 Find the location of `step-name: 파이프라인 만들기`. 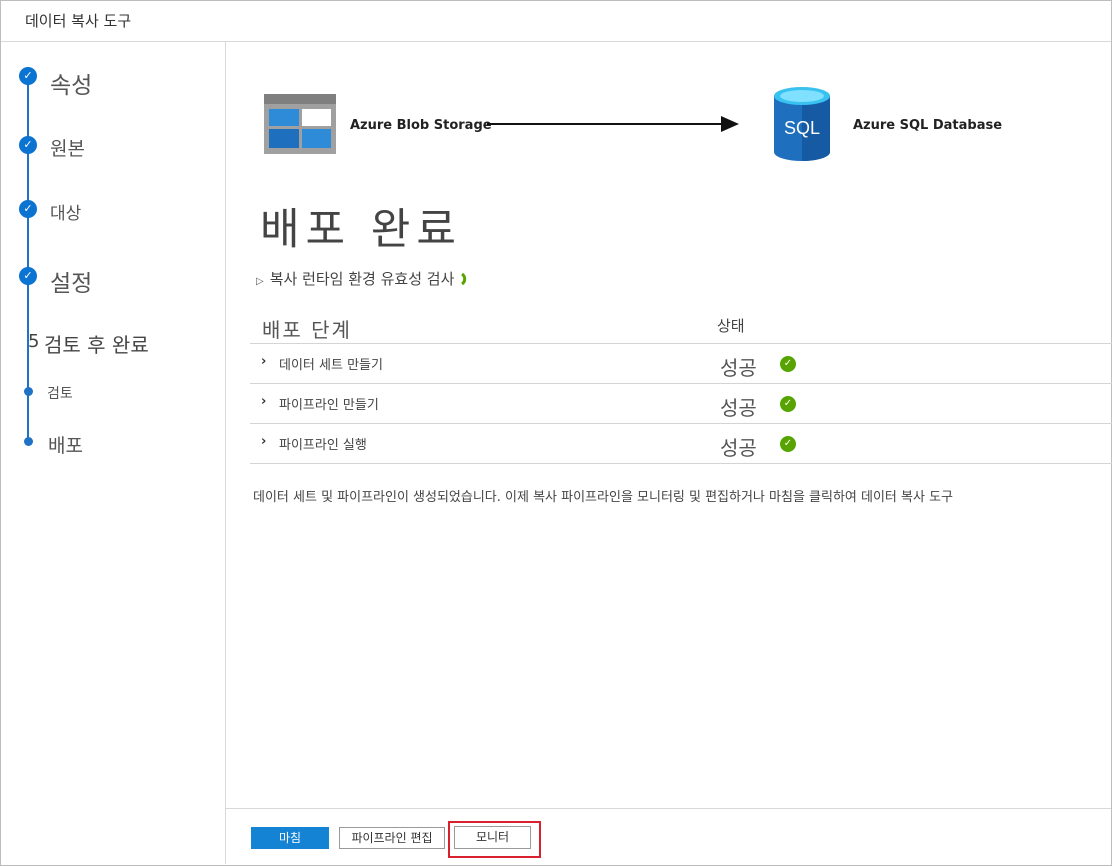

step-name: 파이프라인 만들기 is located at coordinates (329, 405).